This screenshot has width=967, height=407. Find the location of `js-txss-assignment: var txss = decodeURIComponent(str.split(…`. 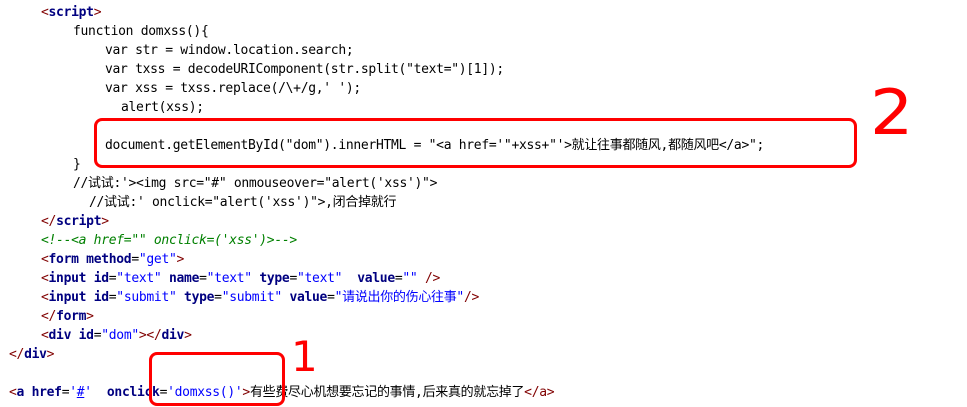

js-txss-assignment: var txss = decodeURIComponent(str.split(… is located at coordinates (304, 69).